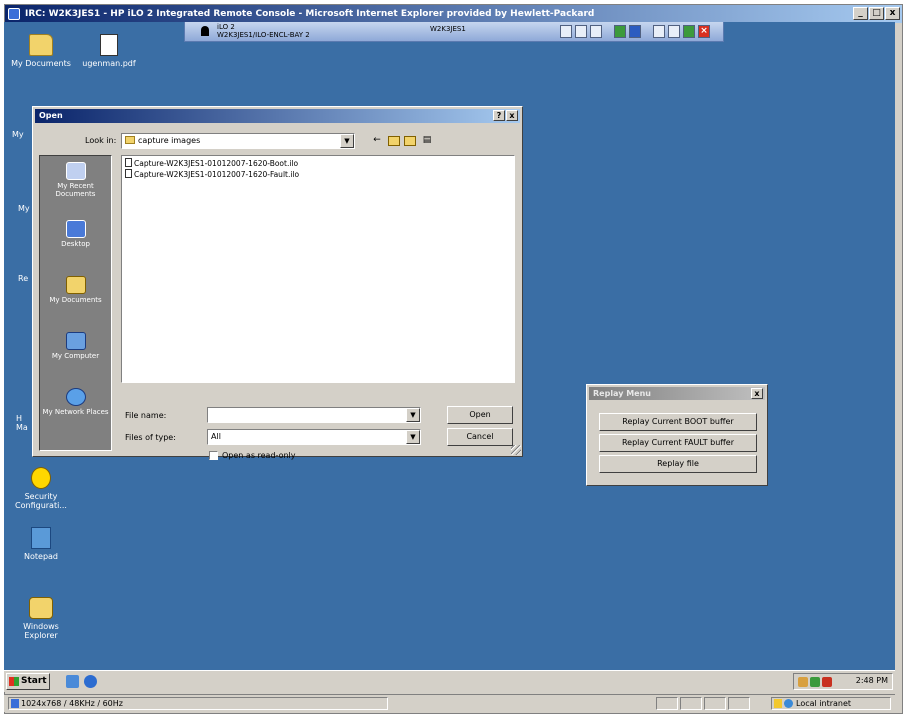 This screenshot has height=718, width=907. Describe the element at coordinates (23, 278) in the screenshot. I see `clipped-label: Re` at that location.